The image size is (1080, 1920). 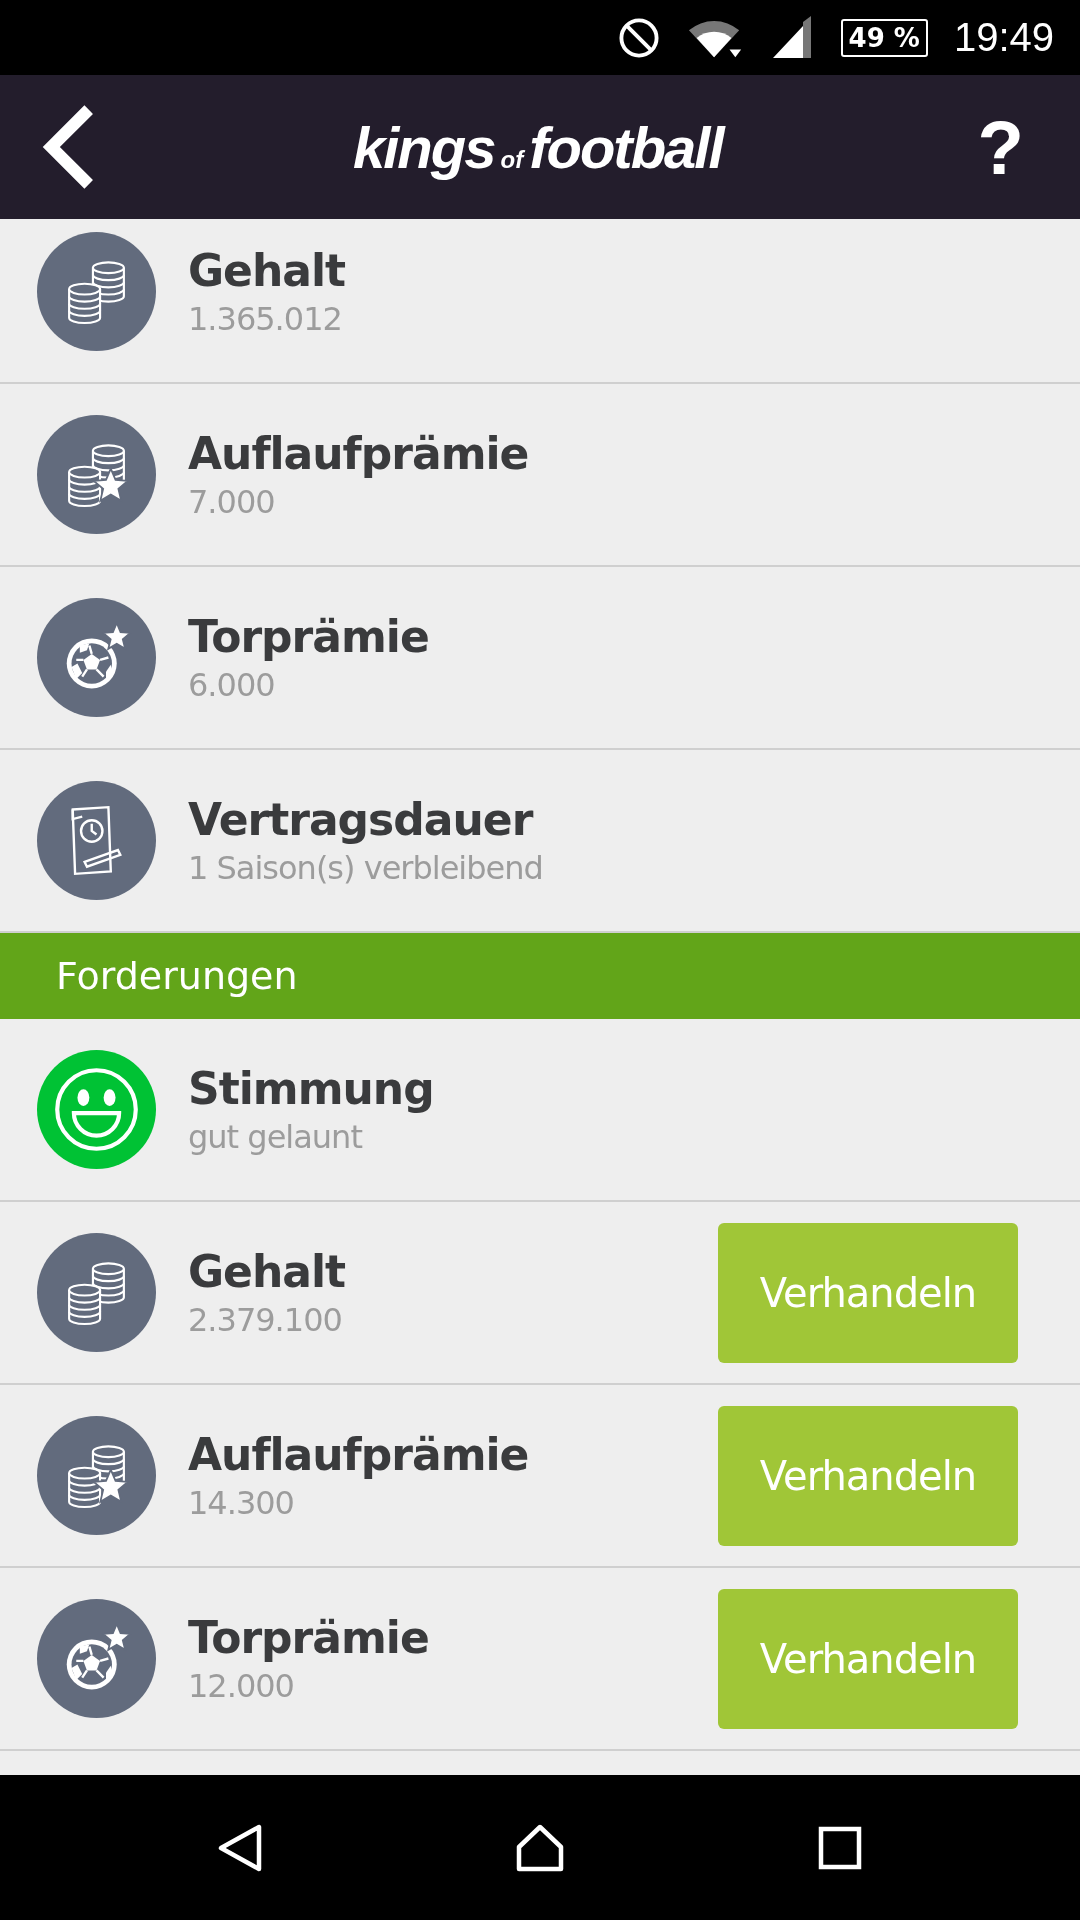 I want to click on smiley-icon, so click(x=96, y=1109).